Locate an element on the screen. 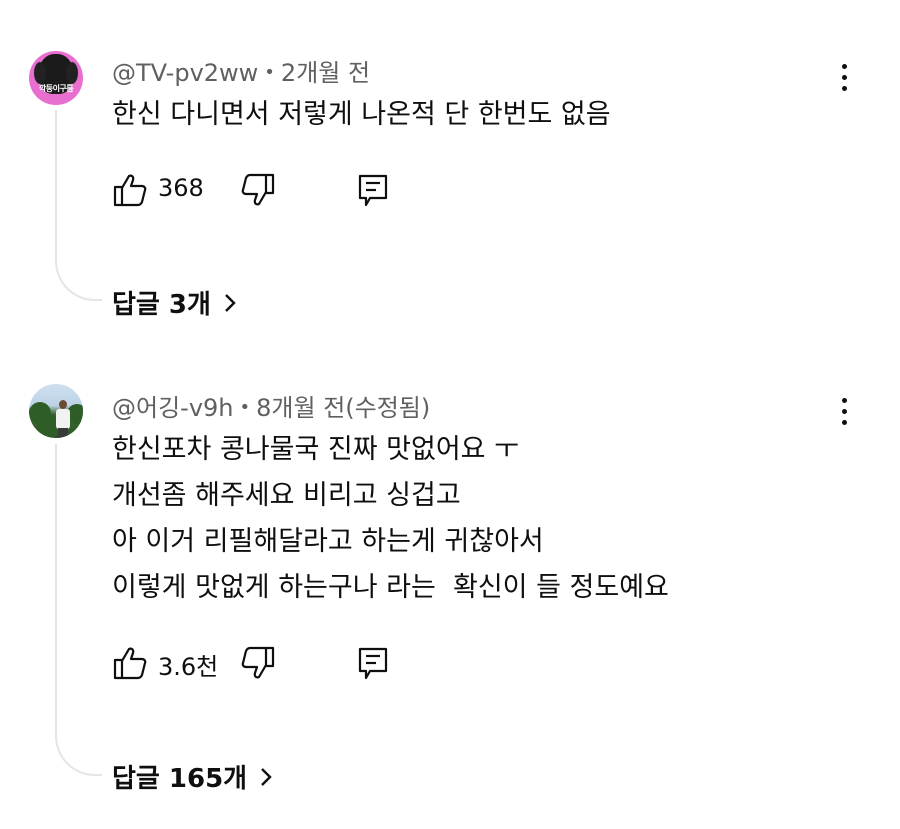 The image size is (900, 829). author-name: @어깅-v9h is located at coordinates (173, 408).